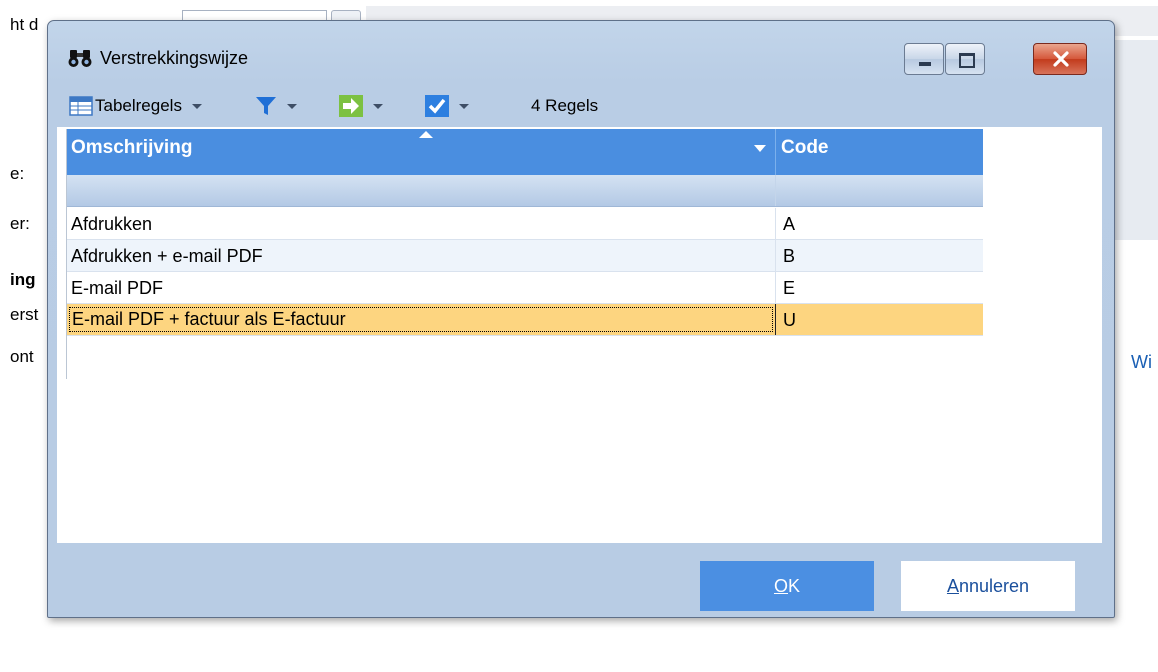 The height and width of the screenshot is (672, 1158). What do you see at coordinates (952, 585) in the screenshot?
I see `cancel-mnemonic: A` at bounding box center [952, 585].